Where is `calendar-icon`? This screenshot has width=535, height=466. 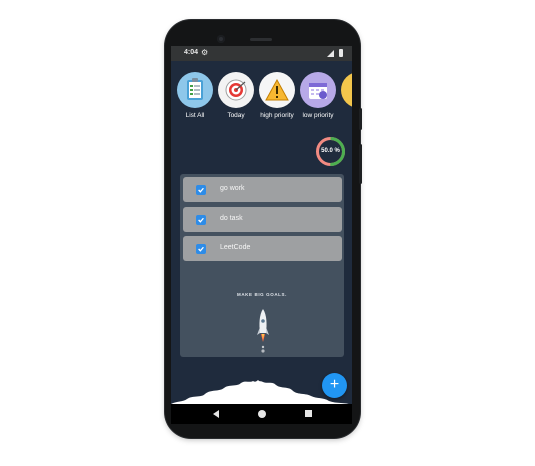
calendar-icon is located at coordinates (318, 90).